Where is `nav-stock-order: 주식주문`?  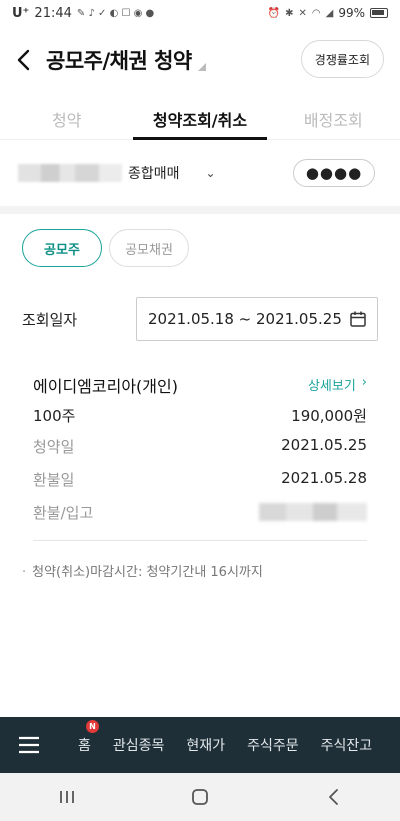 nav-stock-order: 주식주문 is located at coordinates (273, 745).